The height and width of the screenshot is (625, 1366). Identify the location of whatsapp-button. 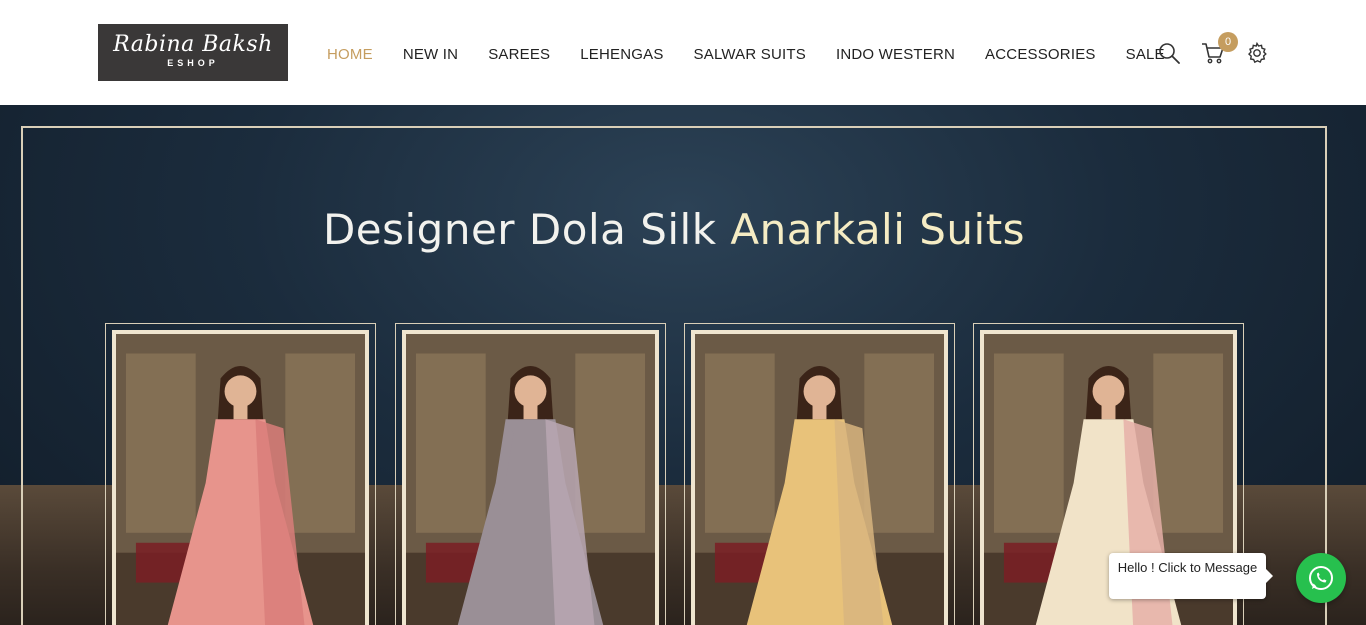
(1321, 578).